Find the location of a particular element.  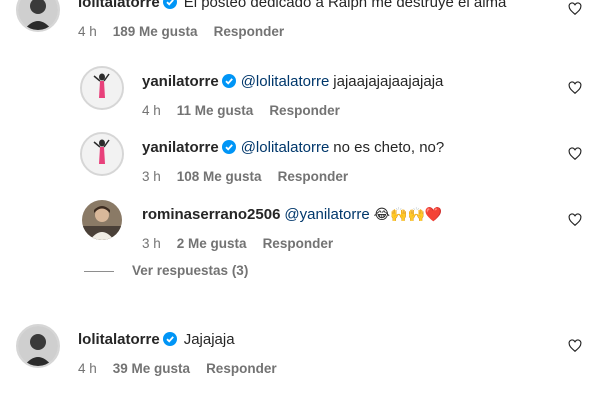

comment-likes: 108 Me gusta is located at coordinates (219, 176).